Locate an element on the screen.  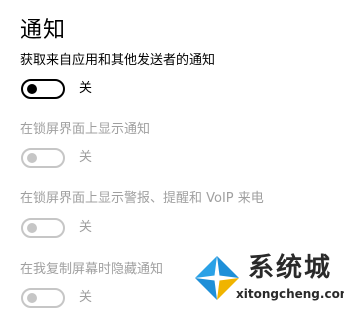
setting-label-hide-when-duplicating: 在我复制屏幕时隐藏通知 is located at coordinates (92, 269).